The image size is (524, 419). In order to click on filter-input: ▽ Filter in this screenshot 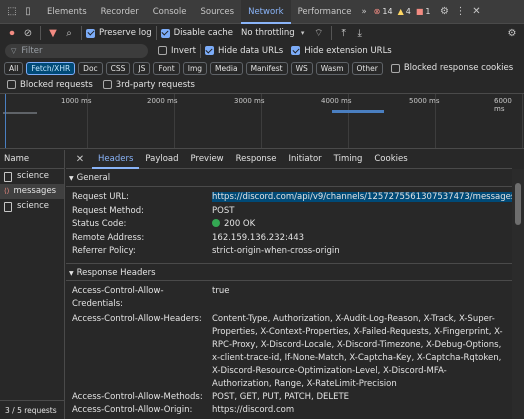, I will do `click(76, 50)`.